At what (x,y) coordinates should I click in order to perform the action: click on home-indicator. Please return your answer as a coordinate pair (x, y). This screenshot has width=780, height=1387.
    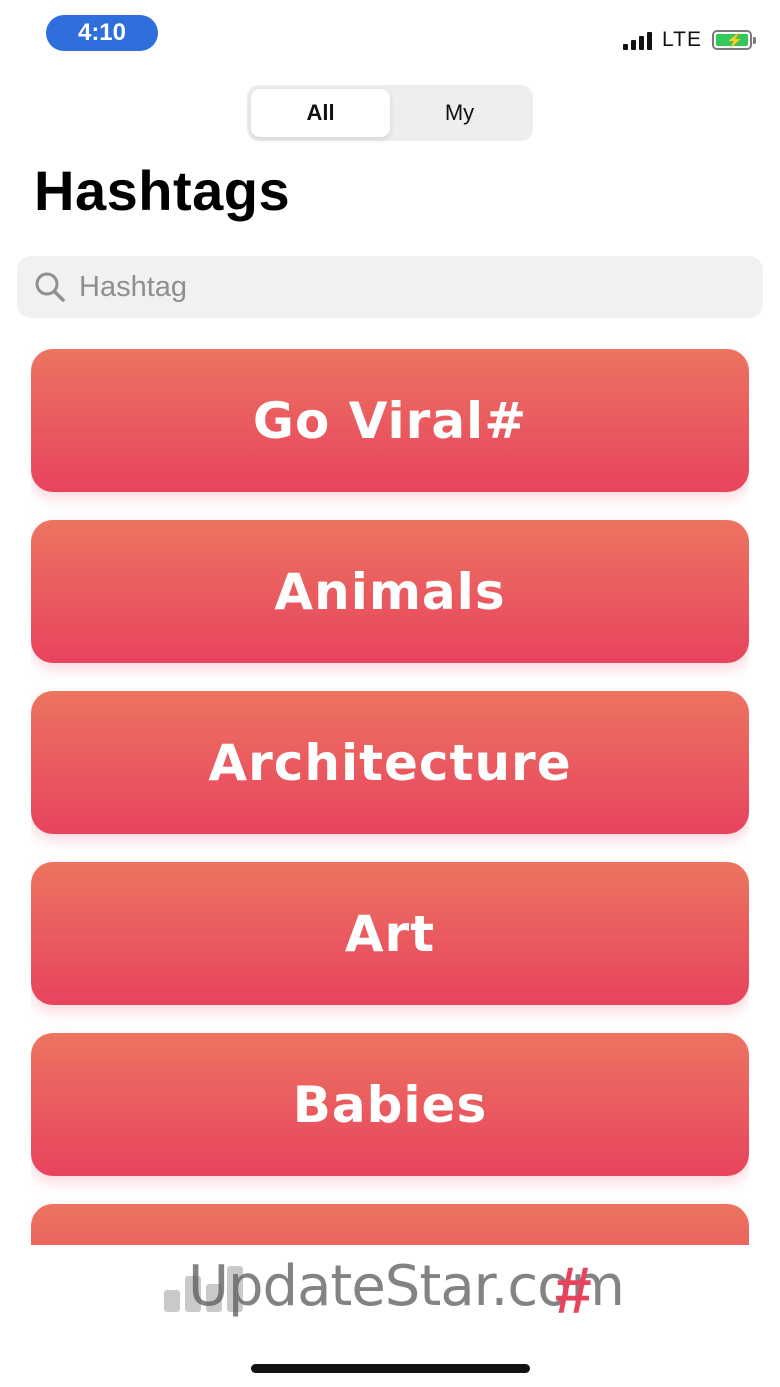
    Looking at the image, I should click on (390, 1368).